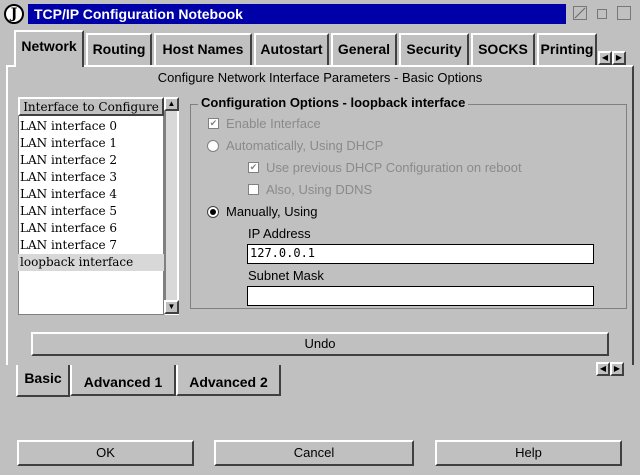  I want to click on list-item: LAN interface 1, so click(90, 143).